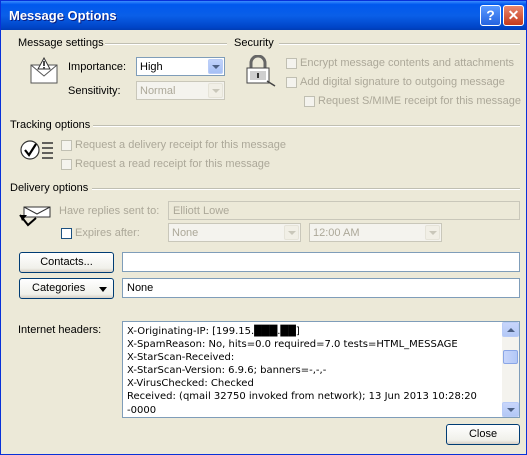 This screenshot has height=455, width=527. What do you see at coordinates (36, 150) in the screenshot?
I see `tracking-checkmark-icon` at bounding box center [36, 150].